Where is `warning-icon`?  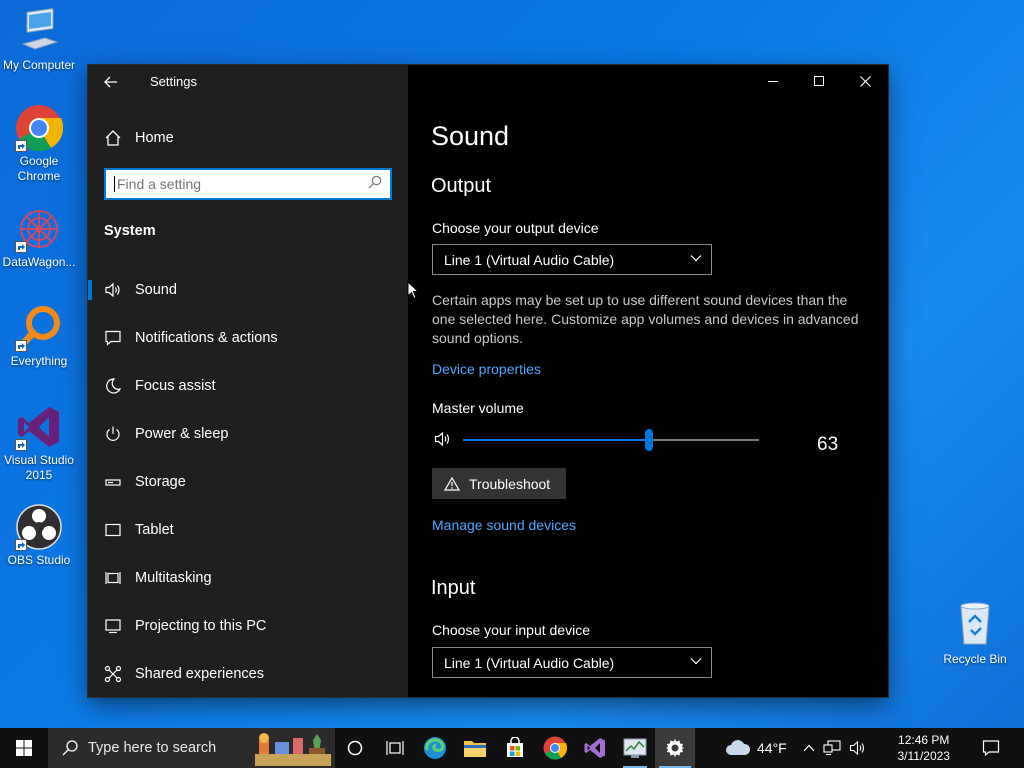 warning-icon is located at coordinates (452, 483).